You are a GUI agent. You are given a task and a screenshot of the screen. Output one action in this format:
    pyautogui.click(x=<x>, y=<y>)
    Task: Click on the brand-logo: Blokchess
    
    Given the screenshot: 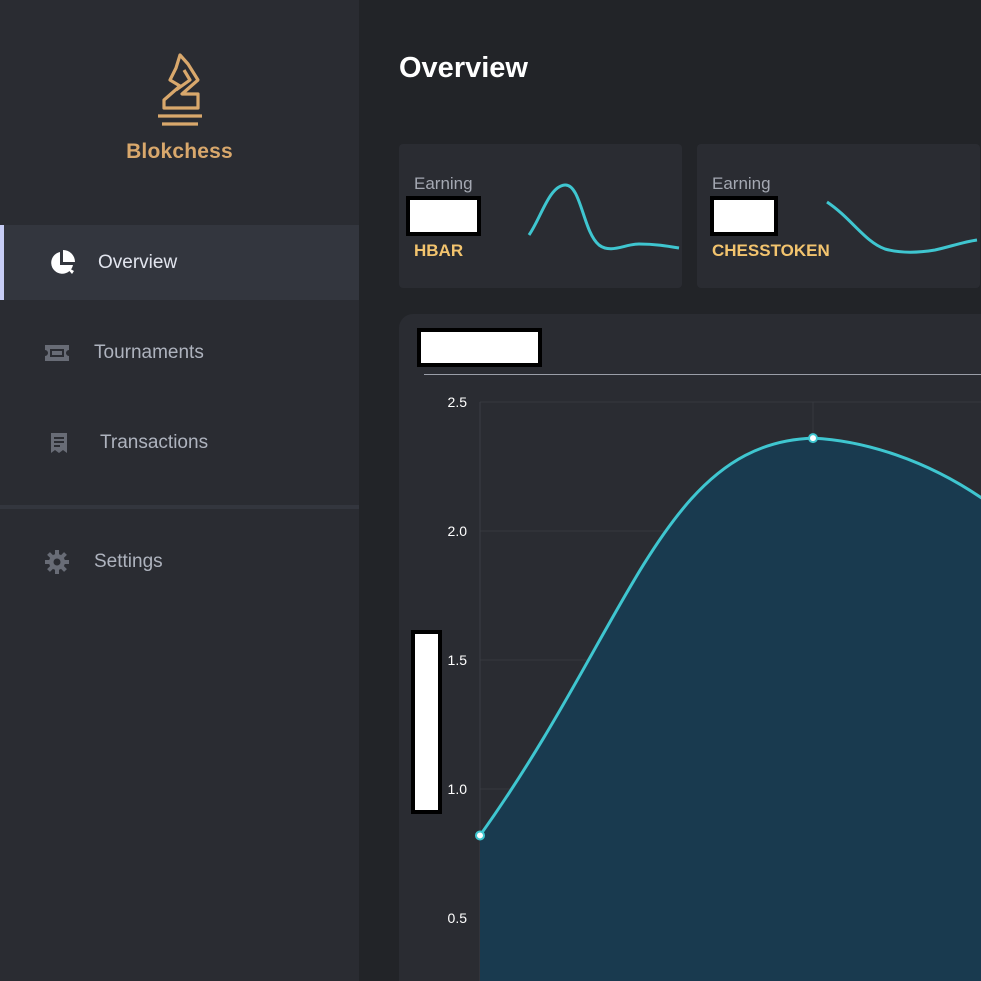 What is the action you would take?
    pyautogui.click(x=179, y=107)
    